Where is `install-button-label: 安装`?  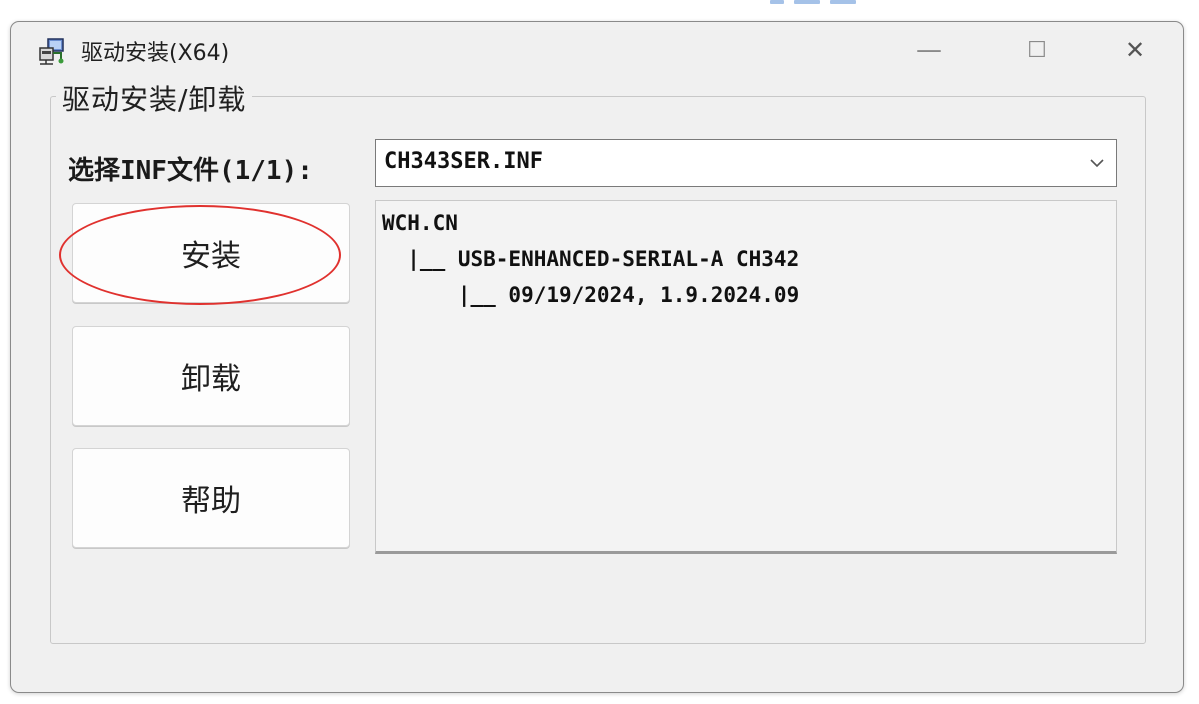 install-button-label: 安装 is located at coordinates (211, 256).